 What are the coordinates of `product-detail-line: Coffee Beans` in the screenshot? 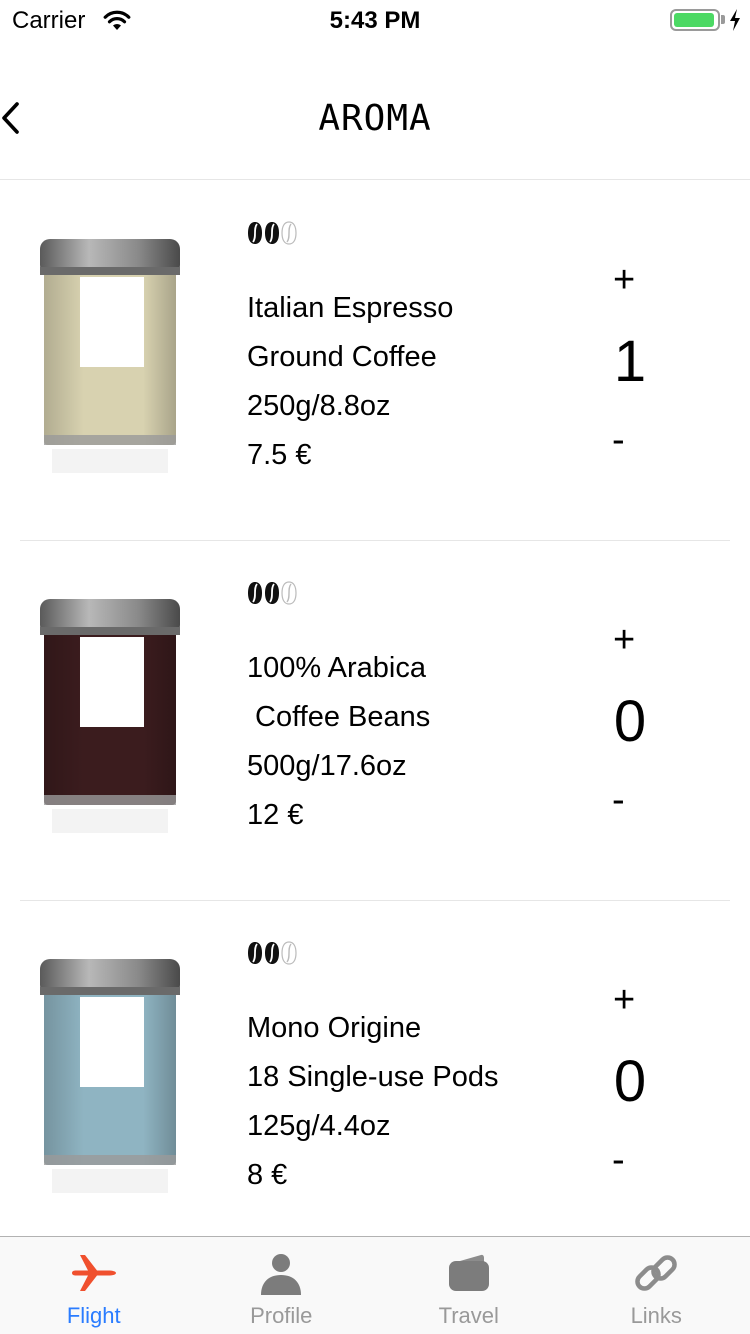 It's located at (339, 717).